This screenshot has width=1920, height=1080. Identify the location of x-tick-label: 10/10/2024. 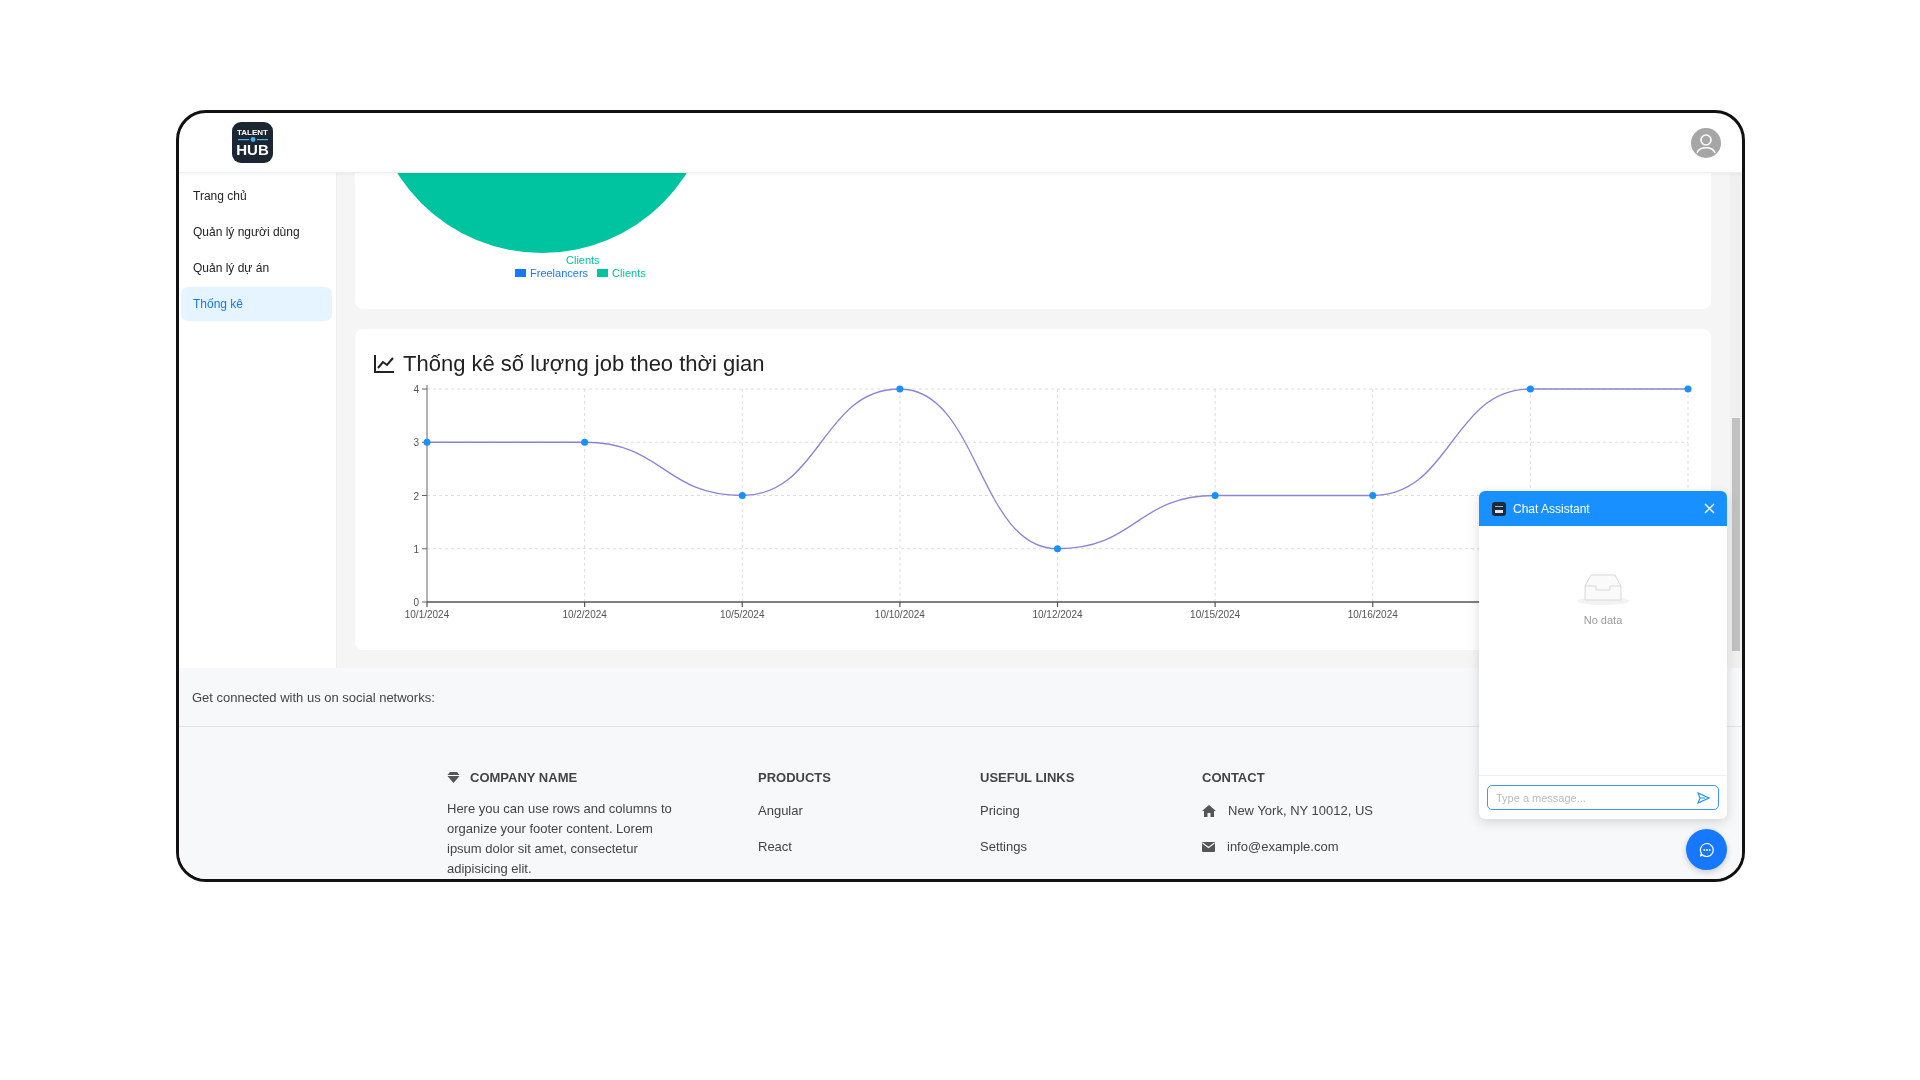
(899, 614).